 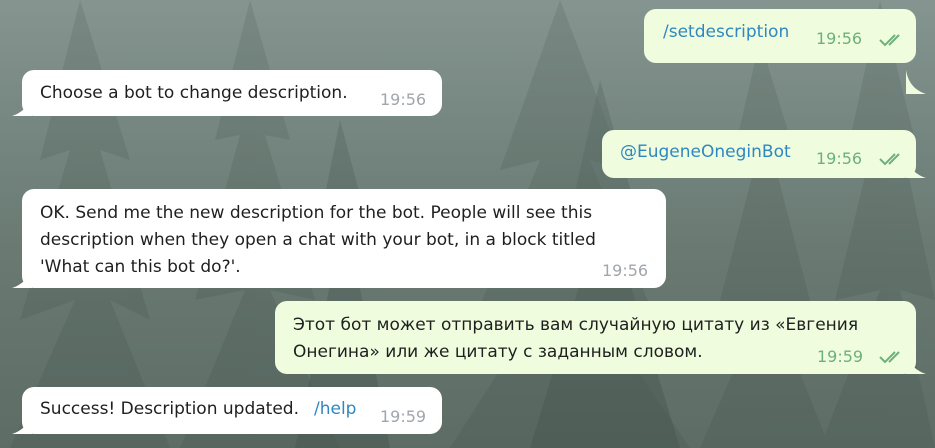 What do you see at coordinates (335, 409) in the screenshot?
I see `help-command-link: /help` at bounding box center [335, 409].